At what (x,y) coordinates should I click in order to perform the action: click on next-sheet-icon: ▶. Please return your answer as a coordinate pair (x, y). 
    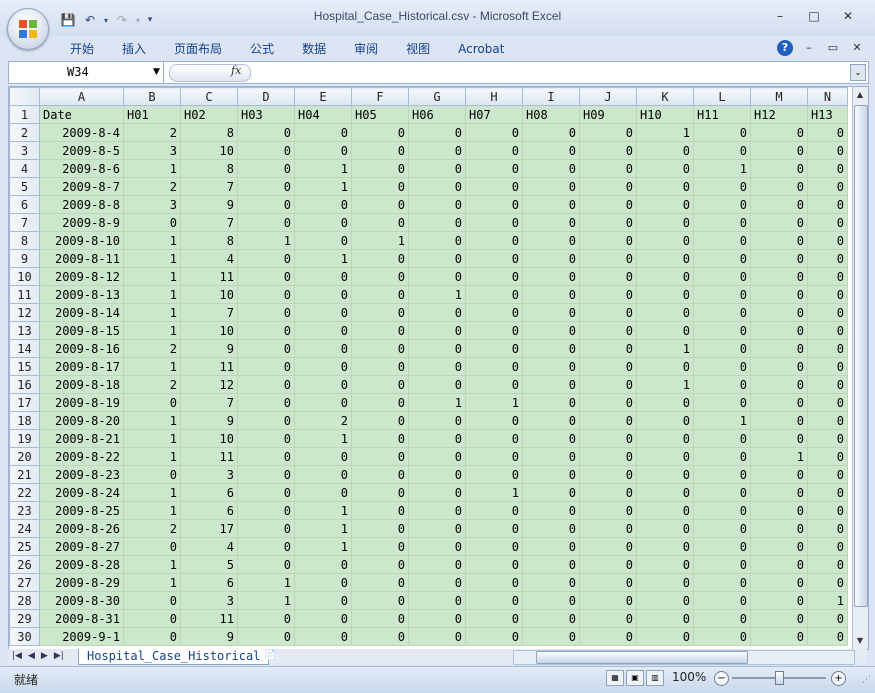
    Looking at the image, I should click on (44, 656).